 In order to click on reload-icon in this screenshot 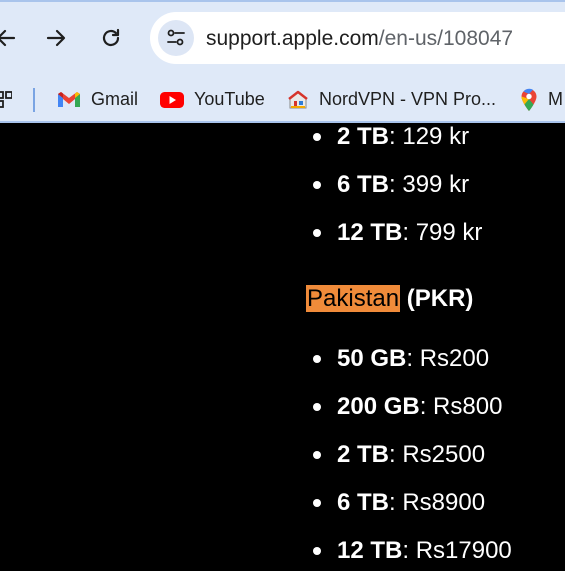, I will do `click(111, 37)`.